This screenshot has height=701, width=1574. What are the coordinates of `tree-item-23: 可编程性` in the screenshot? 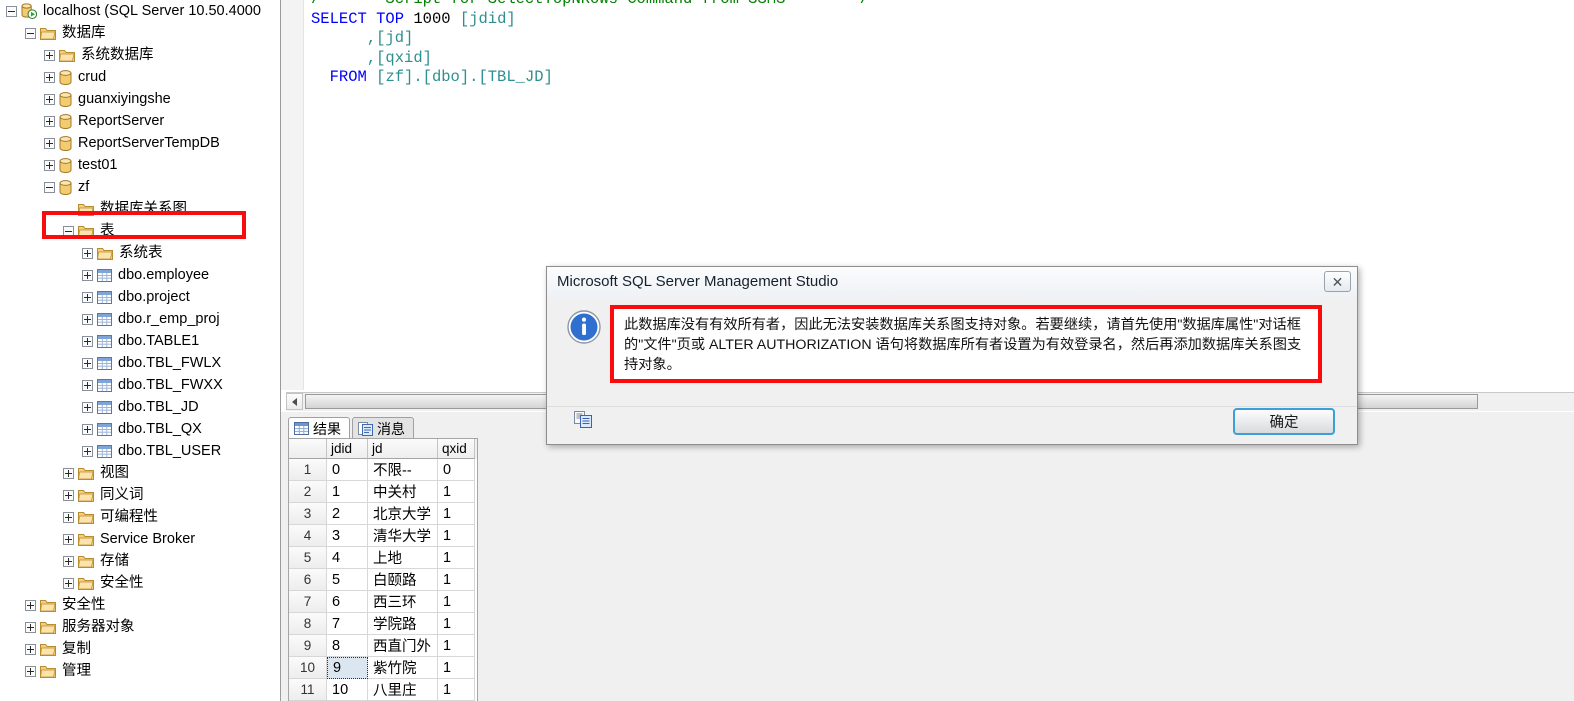 It's located at (140, 517).